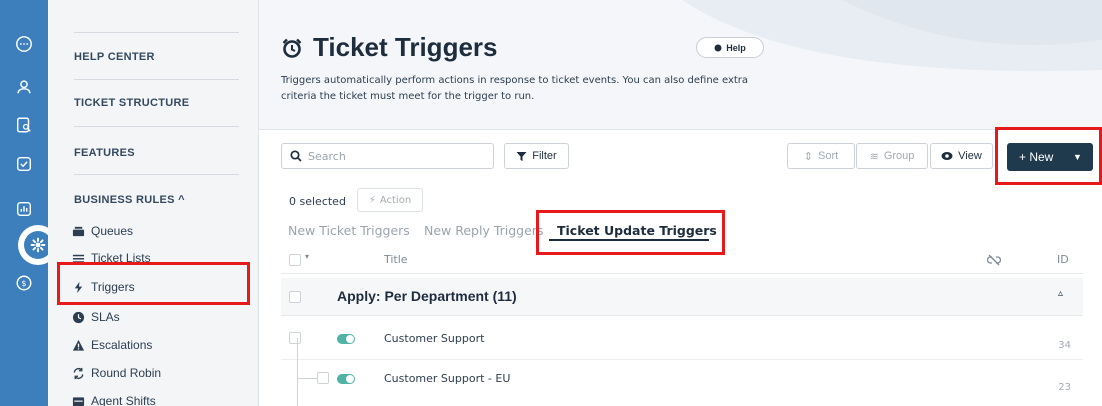 This screenshot has width=1102, height=406. Describe the element at coordinates (105, 317) in the screenshot. I see `nav-item-label: SLAs` at that location.